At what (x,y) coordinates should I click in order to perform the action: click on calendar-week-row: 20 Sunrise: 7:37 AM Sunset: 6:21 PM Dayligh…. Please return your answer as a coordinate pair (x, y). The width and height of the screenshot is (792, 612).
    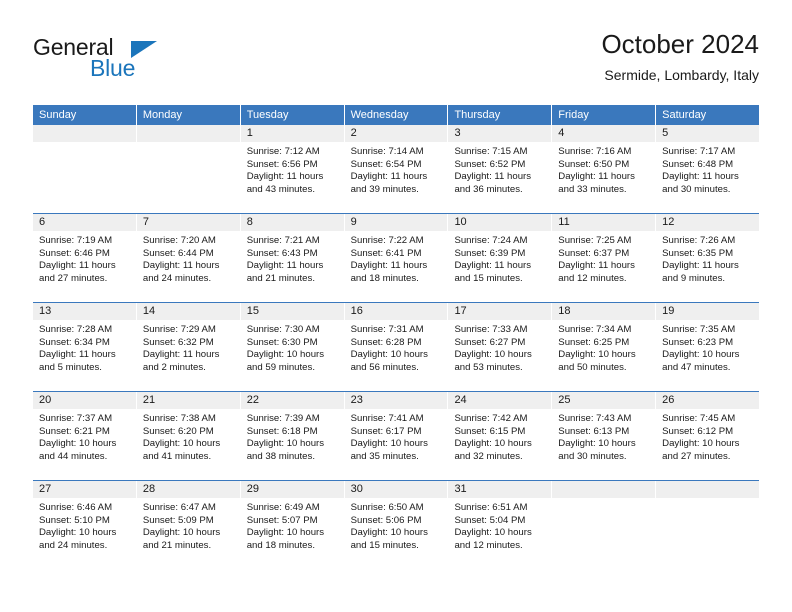
    Looking at the image, I should click on (396, 435).